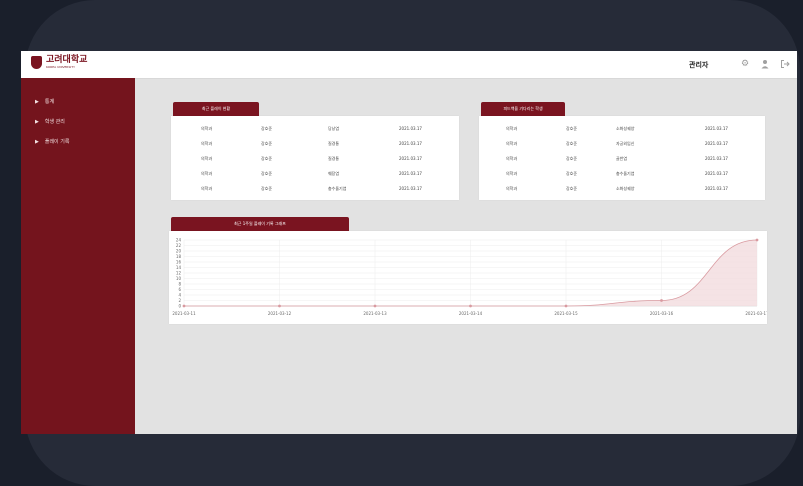 Image resolution: width=803 pixels, height=486 pixels. Describe the element at coordinates (78, 256) in the screenshot. I see `sidebar: ▶ 통계 ▶ 학생 관리 ▶ 플레이 기록` at that location.